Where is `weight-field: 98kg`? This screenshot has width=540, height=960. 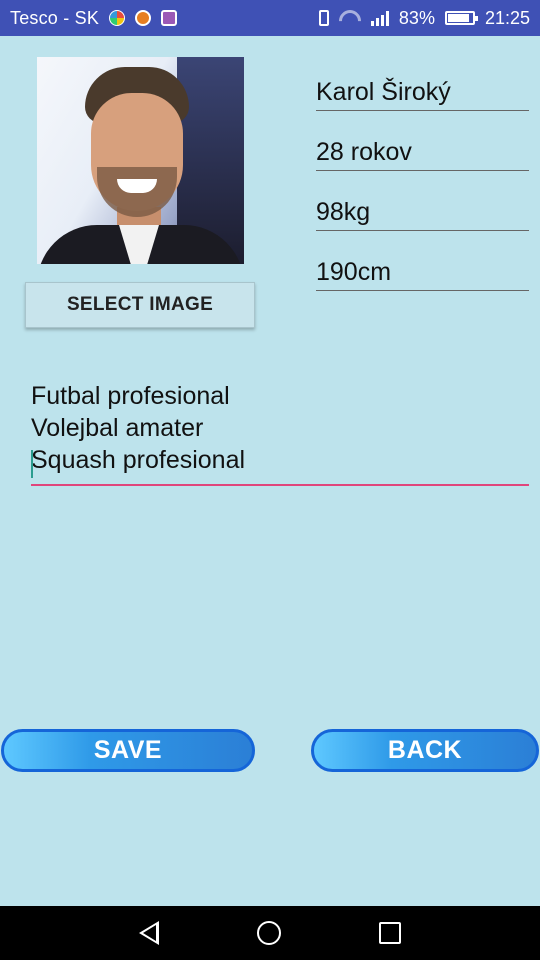 weight-field: 98kg is located at coordinates (422, 213).